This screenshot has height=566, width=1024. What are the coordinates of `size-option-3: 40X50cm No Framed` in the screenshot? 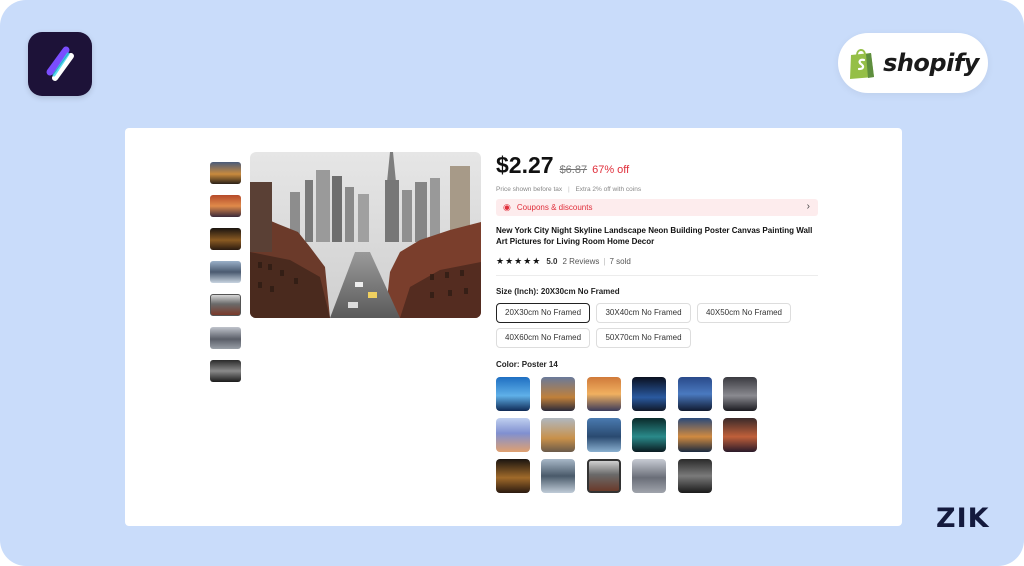 It's located at (743, 313).